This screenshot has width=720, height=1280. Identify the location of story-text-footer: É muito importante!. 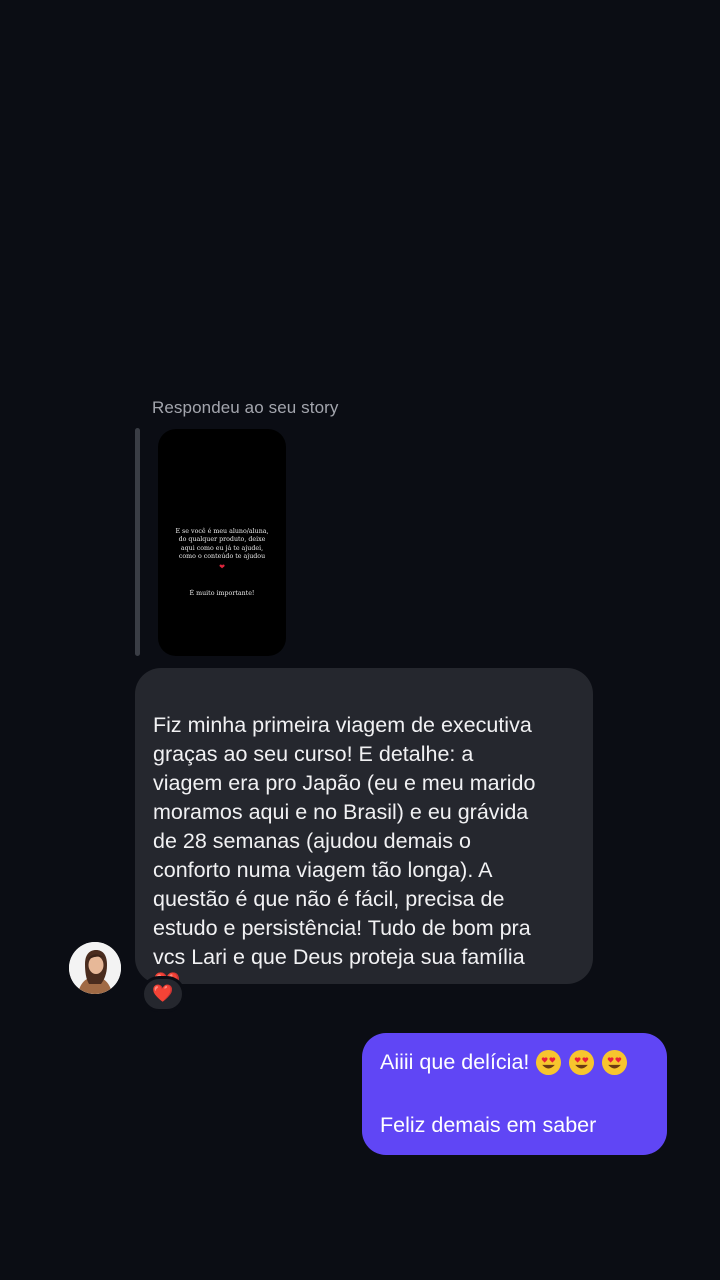
(222, 593).